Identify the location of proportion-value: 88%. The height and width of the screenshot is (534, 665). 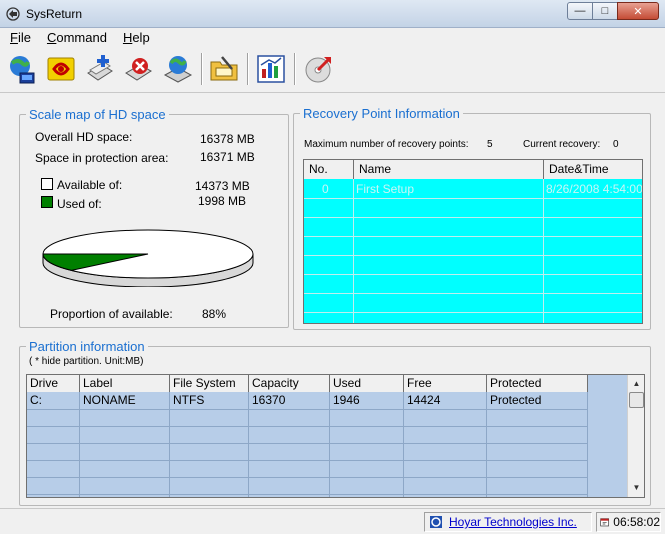
(214, 314).